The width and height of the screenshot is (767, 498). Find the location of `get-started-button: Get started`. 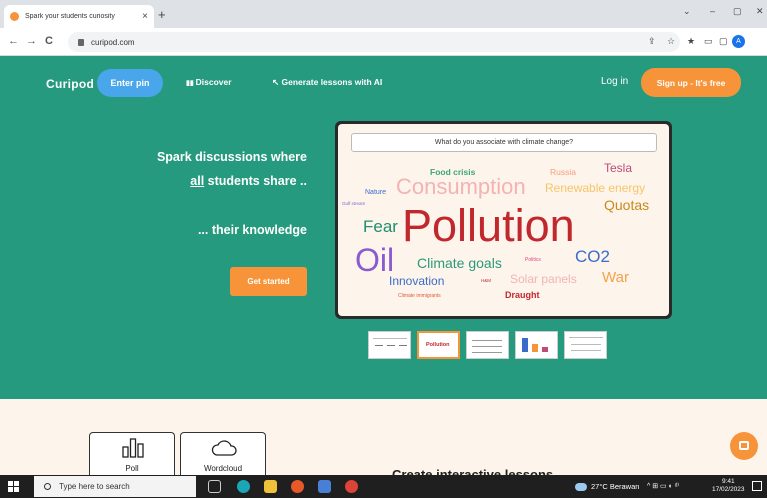

get-started-button: Get started is located at coordinates (268, 281).